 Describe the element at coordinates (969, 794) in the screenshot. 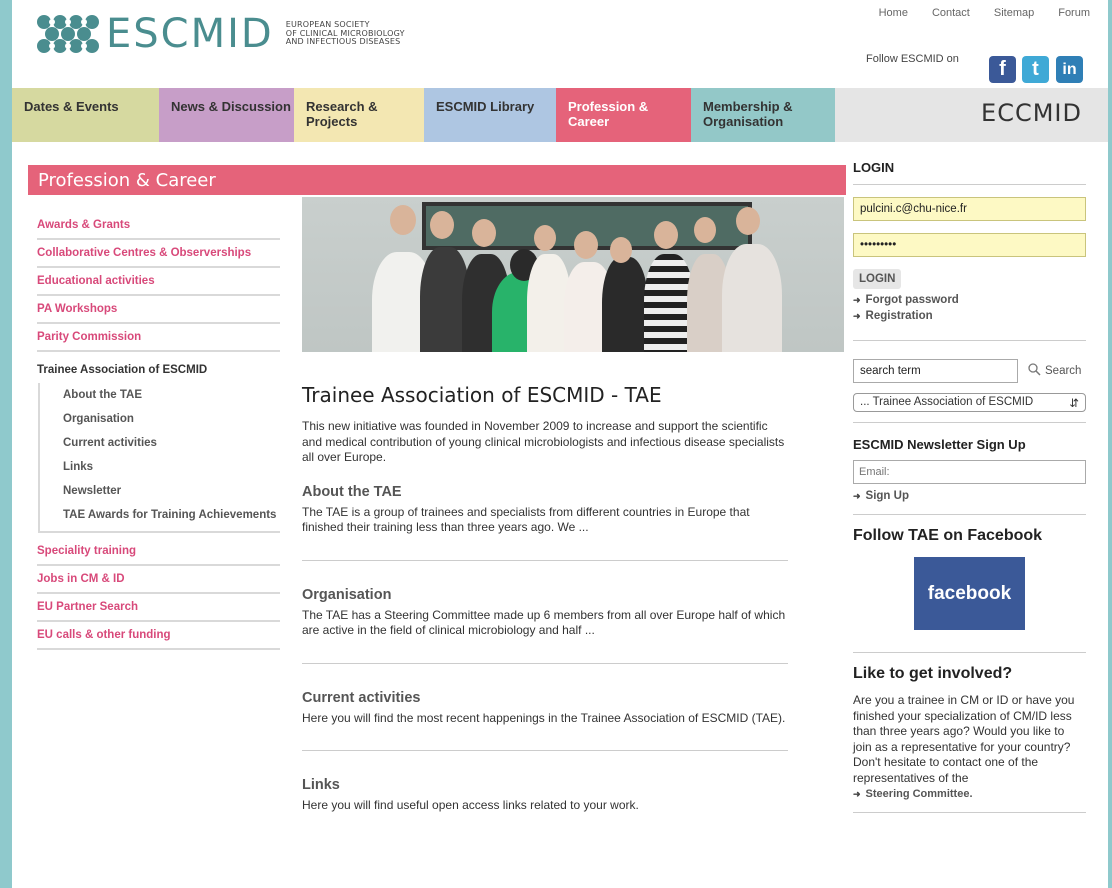

I see `steering-committee-link: ➜ Steering Committee.` at that location.